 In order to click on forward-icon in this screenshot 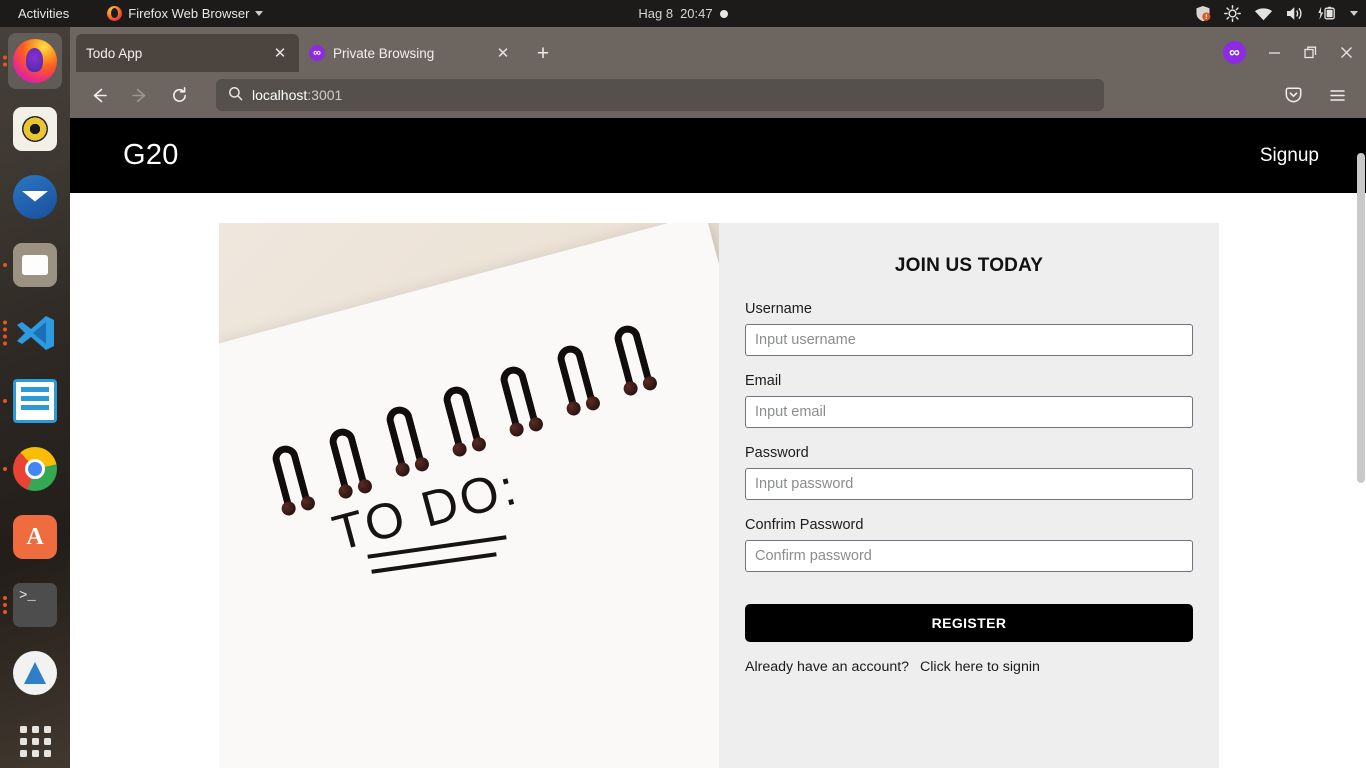, I will do `click(139, 95)`.